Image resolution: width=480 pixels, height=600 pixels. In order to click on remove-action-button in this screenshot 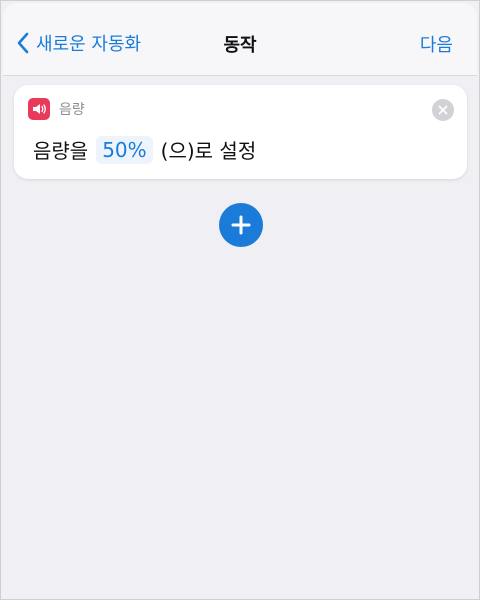, I will do `click(443, 110)`.